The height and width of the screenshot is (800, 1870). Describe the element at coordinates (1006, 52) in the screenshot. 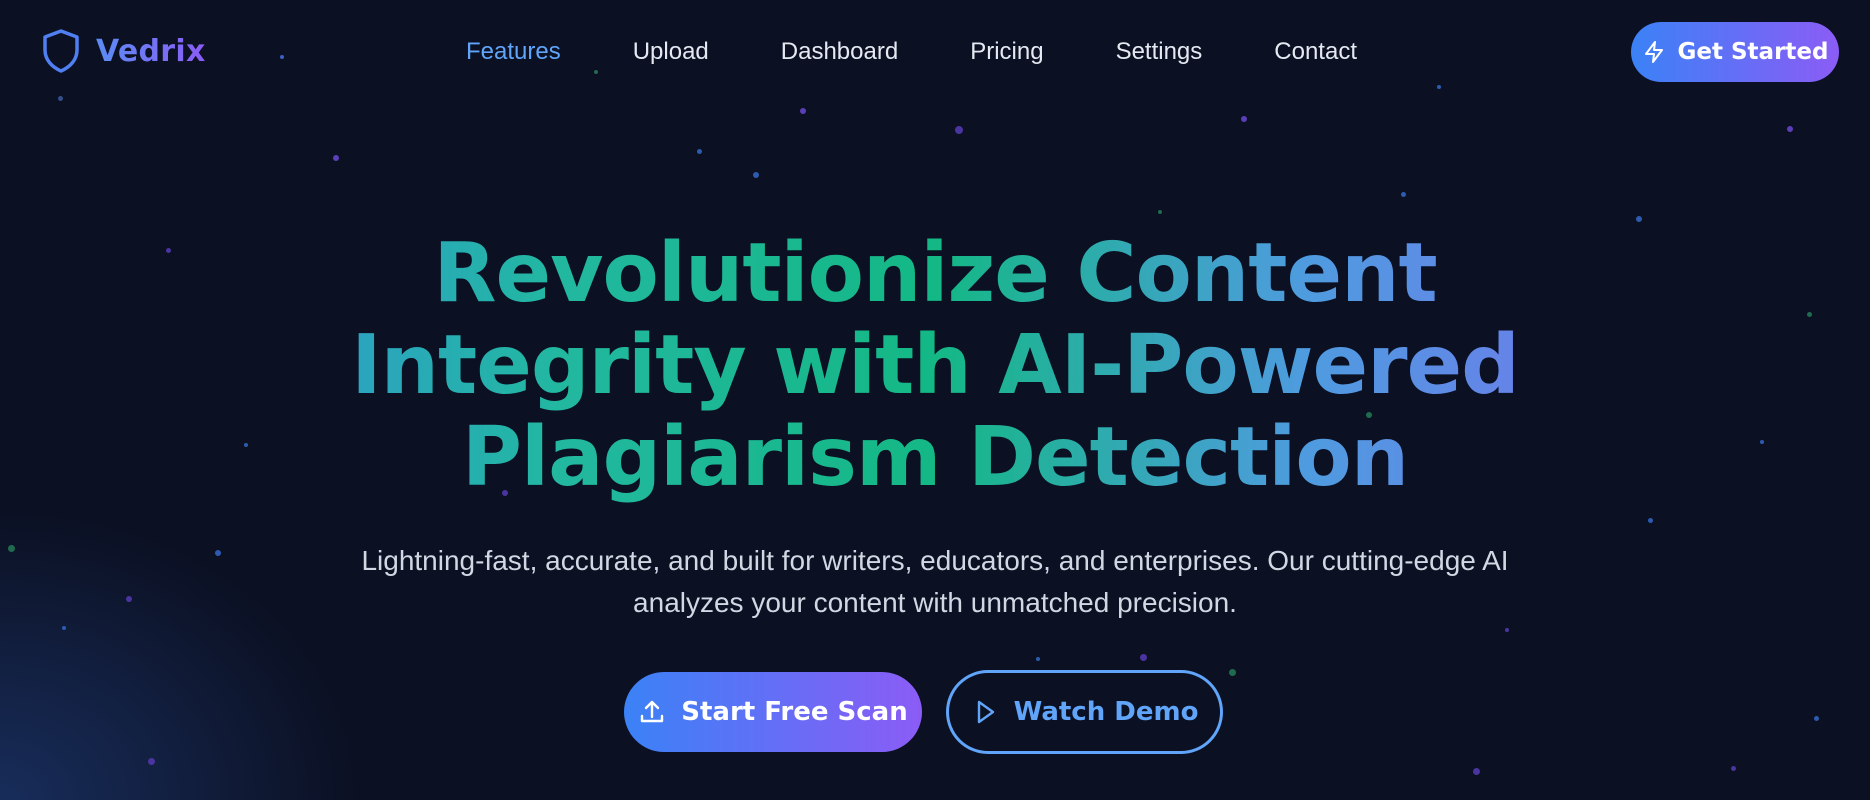

I see `nav-item-pricing: Pricing` at that location.